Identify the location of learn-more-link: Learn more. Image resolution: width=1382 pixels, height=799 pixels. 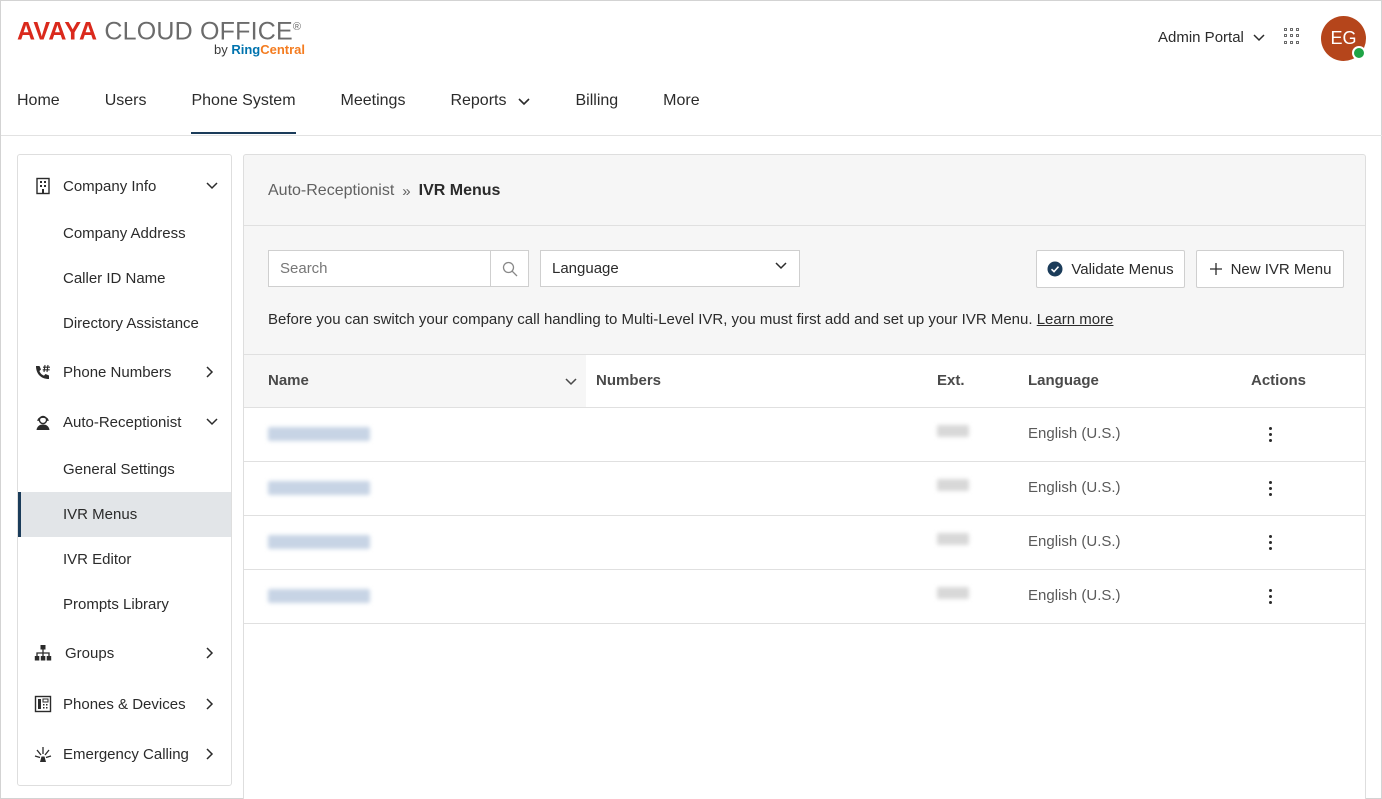
(1075, 319).